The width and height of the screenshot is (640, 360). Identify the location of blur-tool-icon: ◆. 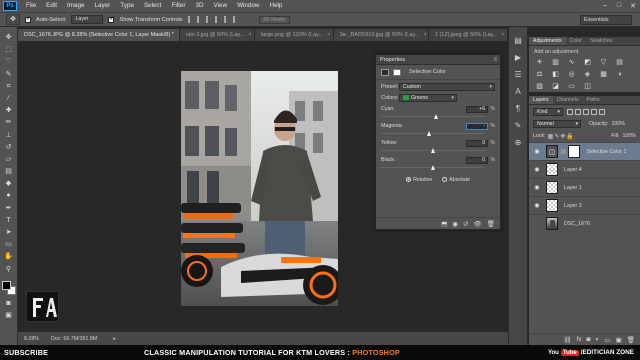
(9, 184).